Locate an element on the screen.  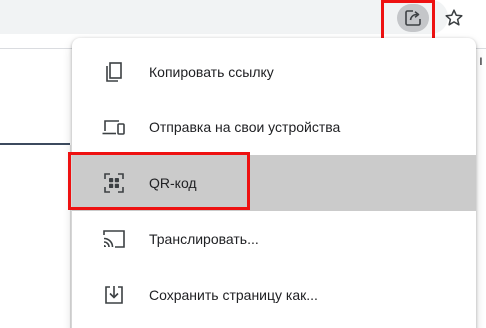
page-tab-underline is located at coordinates (35, 144).